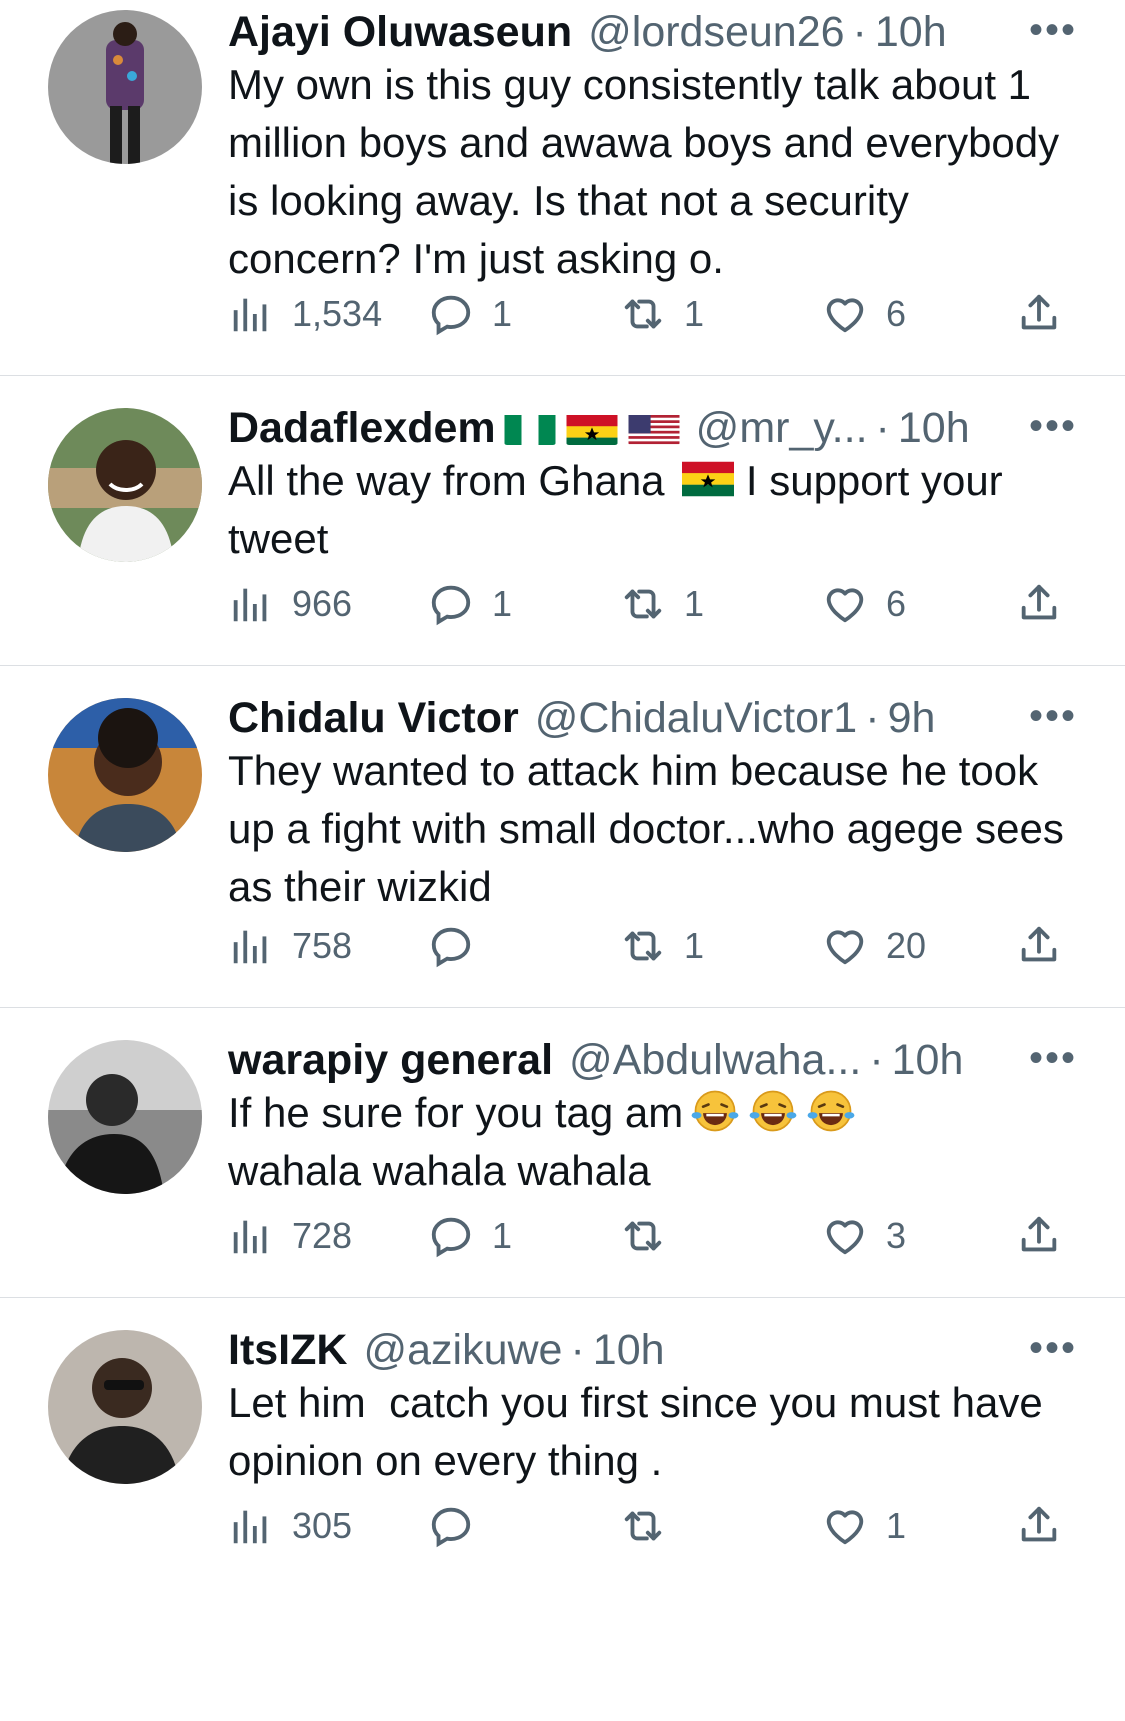 This screenshot has height=1721, width=1125. I want to click on author-handle: @azikuwe, so click(462, 1350).